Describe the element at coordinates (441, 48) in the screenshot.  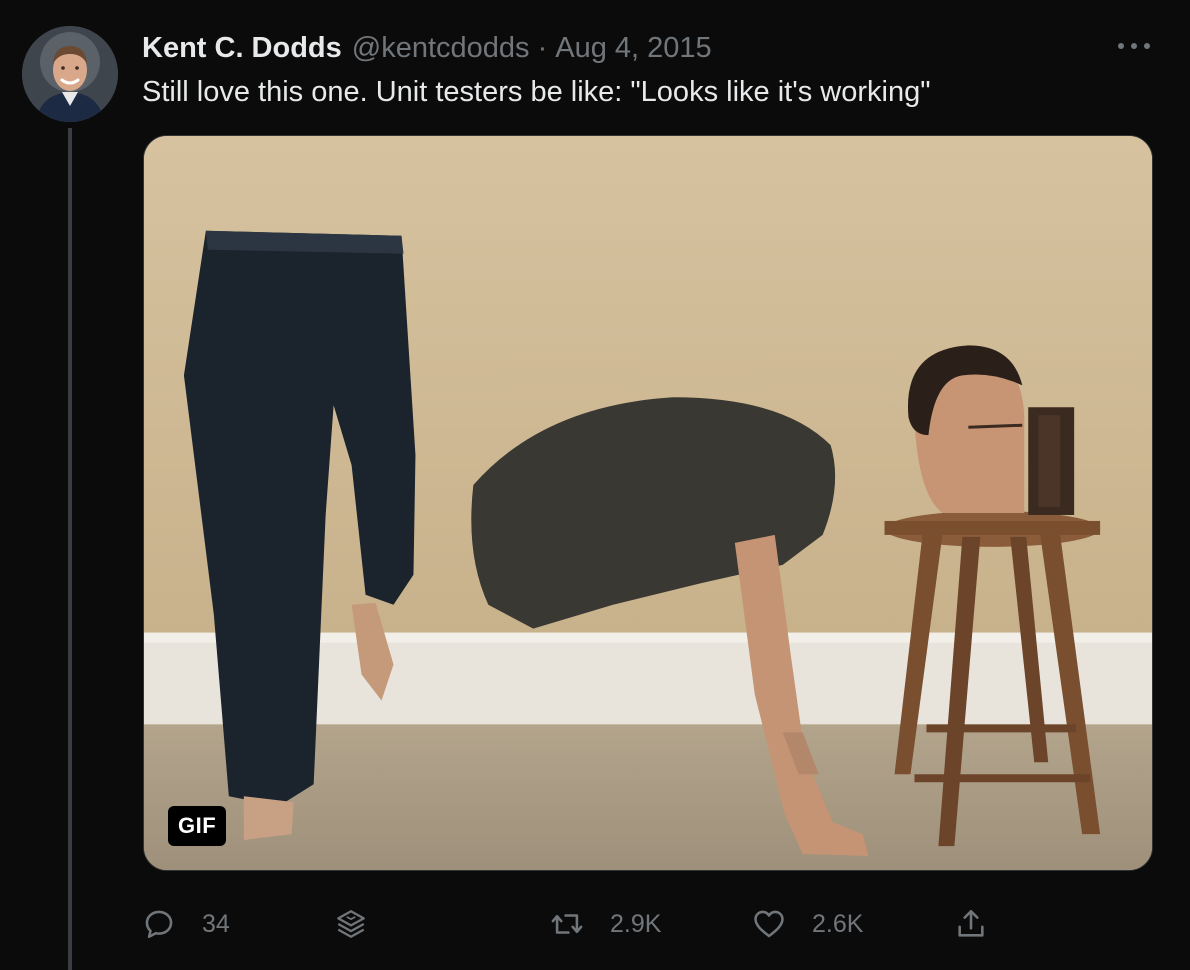
I see `author-handle: @kentcdodds` at that location.